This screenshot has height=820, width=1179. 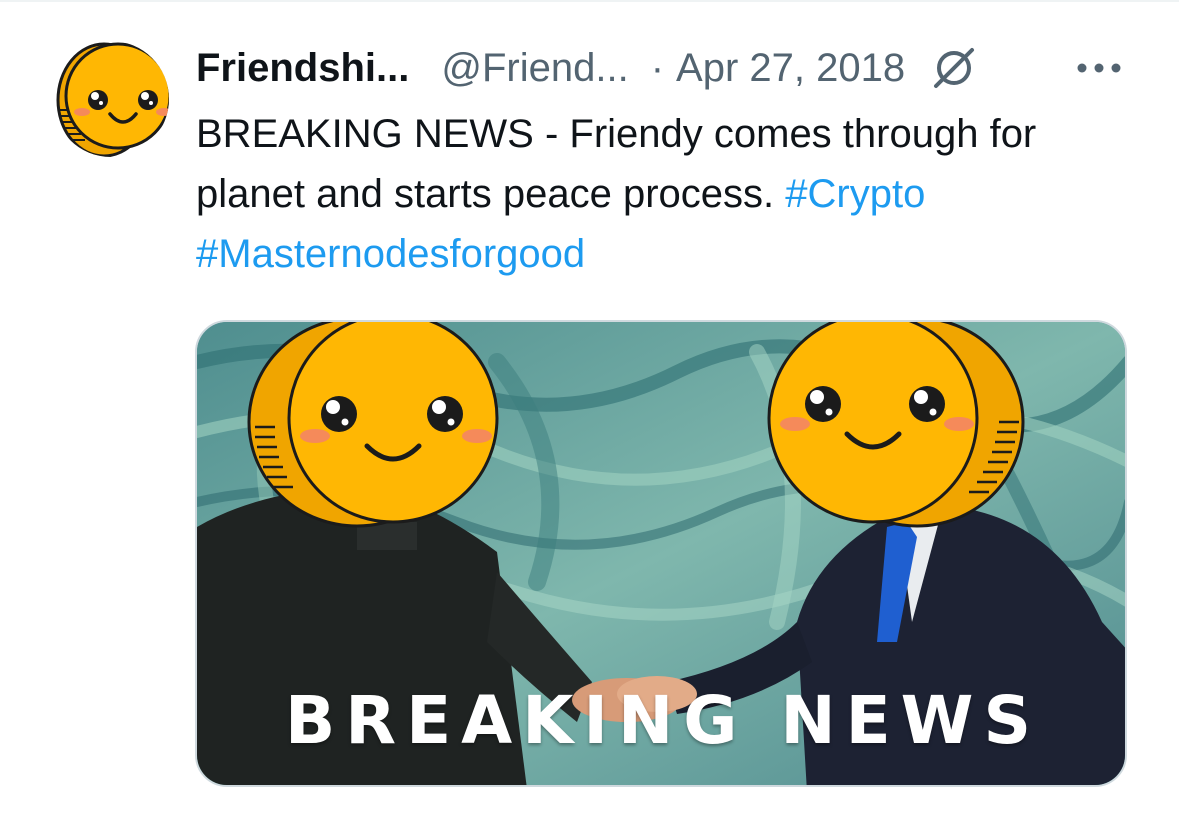 I want to click on friendy-coin-avatar-icon, so click(x=111, y=99).